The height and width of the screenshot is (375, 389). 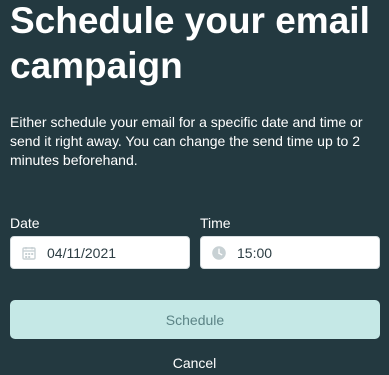 What do you see at coordinates (195, 319) in the screenshot?
I see `schedule-button: Schedule` at bounding box center [195, 319].